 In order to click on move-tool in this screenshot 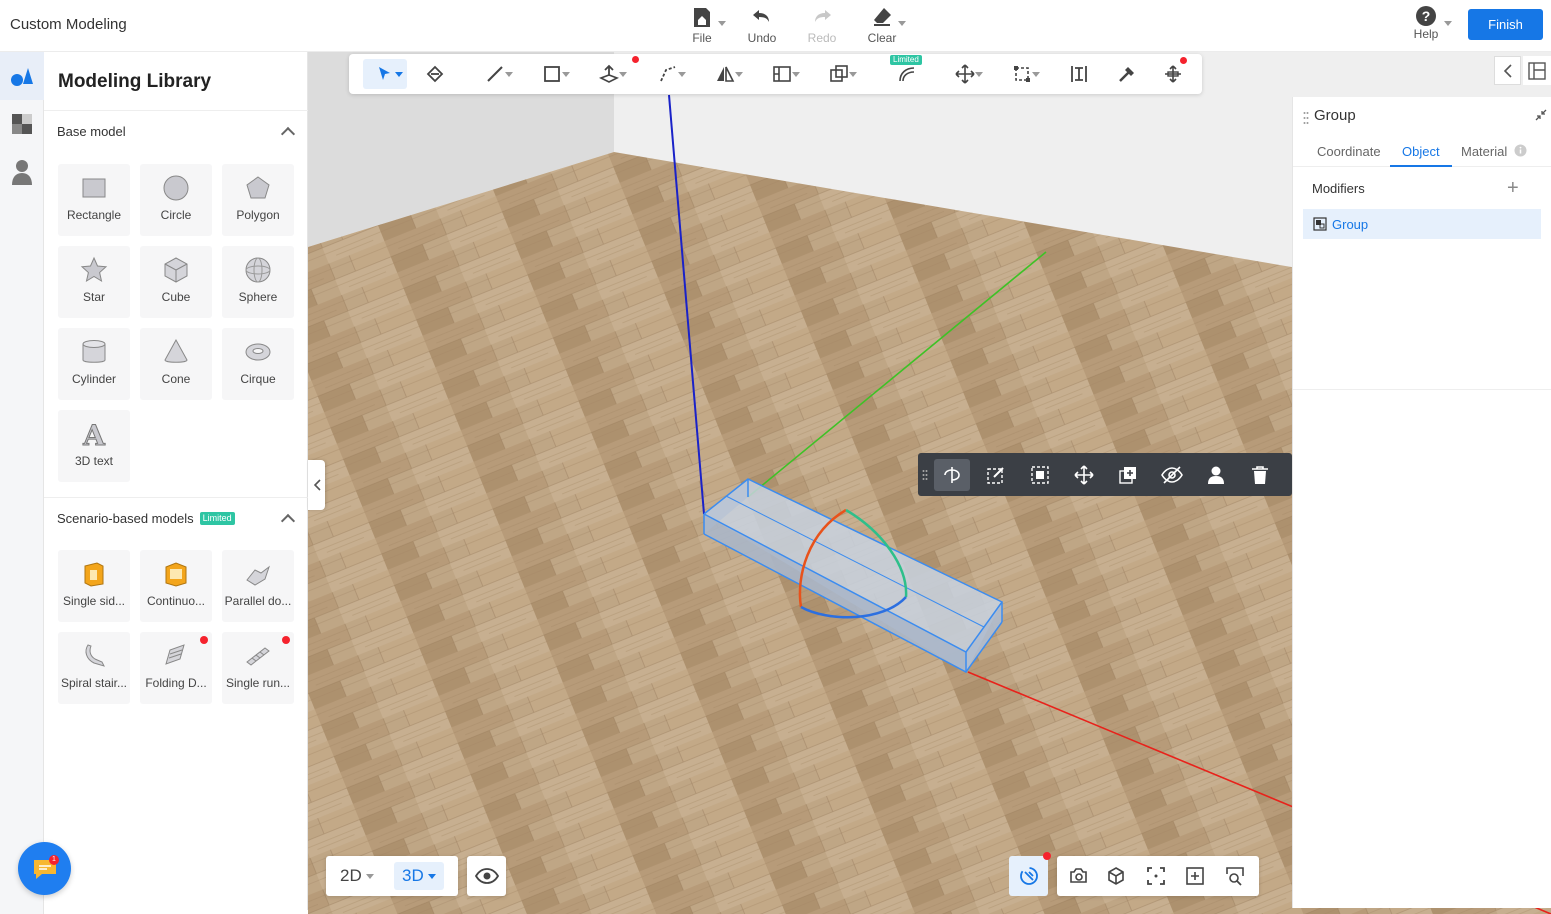, I will do `click(965, 74)`.